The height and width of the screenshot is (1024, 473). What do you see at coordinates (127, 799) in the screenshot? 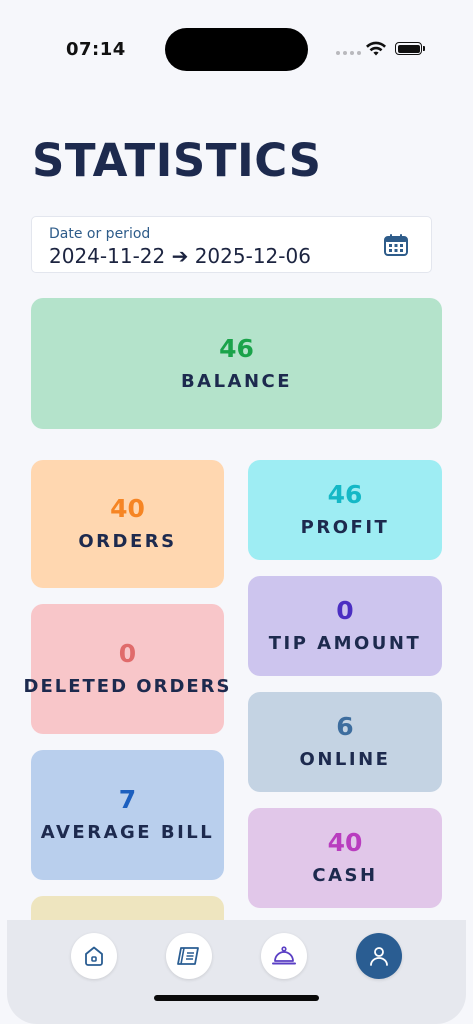
I see `average-bill-value: 7` at bounding box center [127, 799].